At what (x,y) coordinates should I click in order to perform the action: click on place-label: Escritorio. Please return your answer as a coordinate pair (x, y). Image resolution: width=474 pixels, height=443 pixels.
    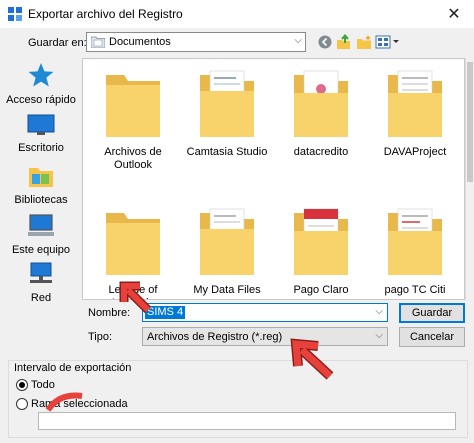
    Looking at the image, I should click on (41, 148).